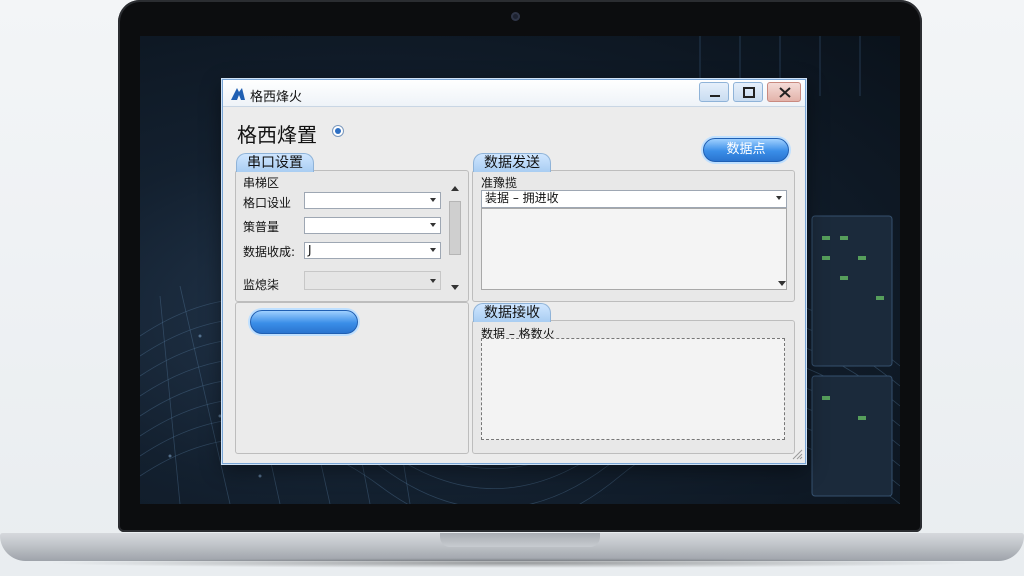  What do you see at coordinates (455, 188) in the screenshot?
I see `scroll-up-icon` at bounding box center [455, 188].